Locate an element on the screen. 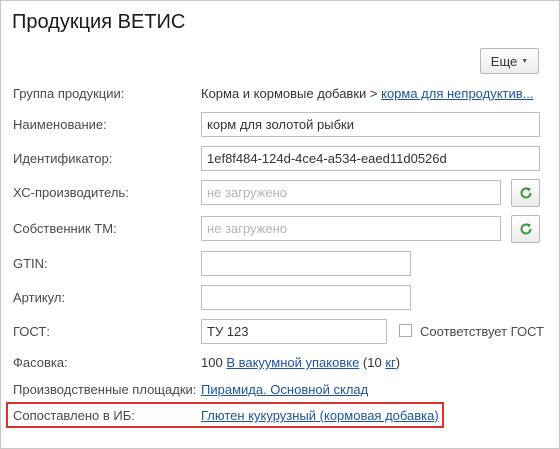  matched-ib-link: Глютен кукурузный (кормовая добавка) is located at coordinates (320, 415).